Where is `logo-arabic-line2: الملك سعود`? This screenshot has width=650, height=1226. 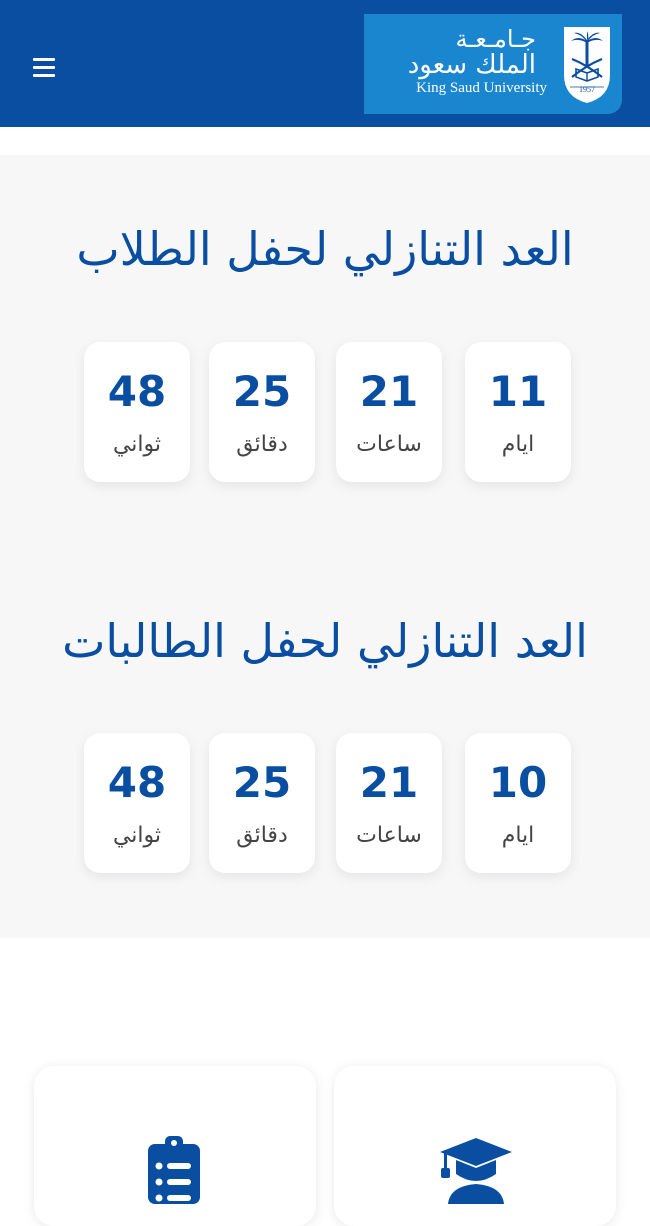 logo-arabic-line2: الملك سعود is located at coordinates (471, 65).